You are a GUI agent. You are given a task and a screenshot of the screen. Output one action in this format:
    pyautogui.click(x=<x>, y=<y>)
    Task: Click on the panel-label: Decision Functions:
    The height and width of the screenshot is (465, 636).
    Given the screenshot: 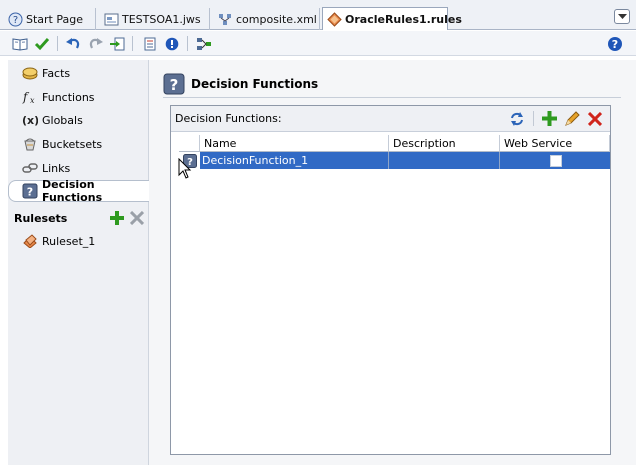 What is the action you would take?
    pyautogui.click(x=228, y=118)
    